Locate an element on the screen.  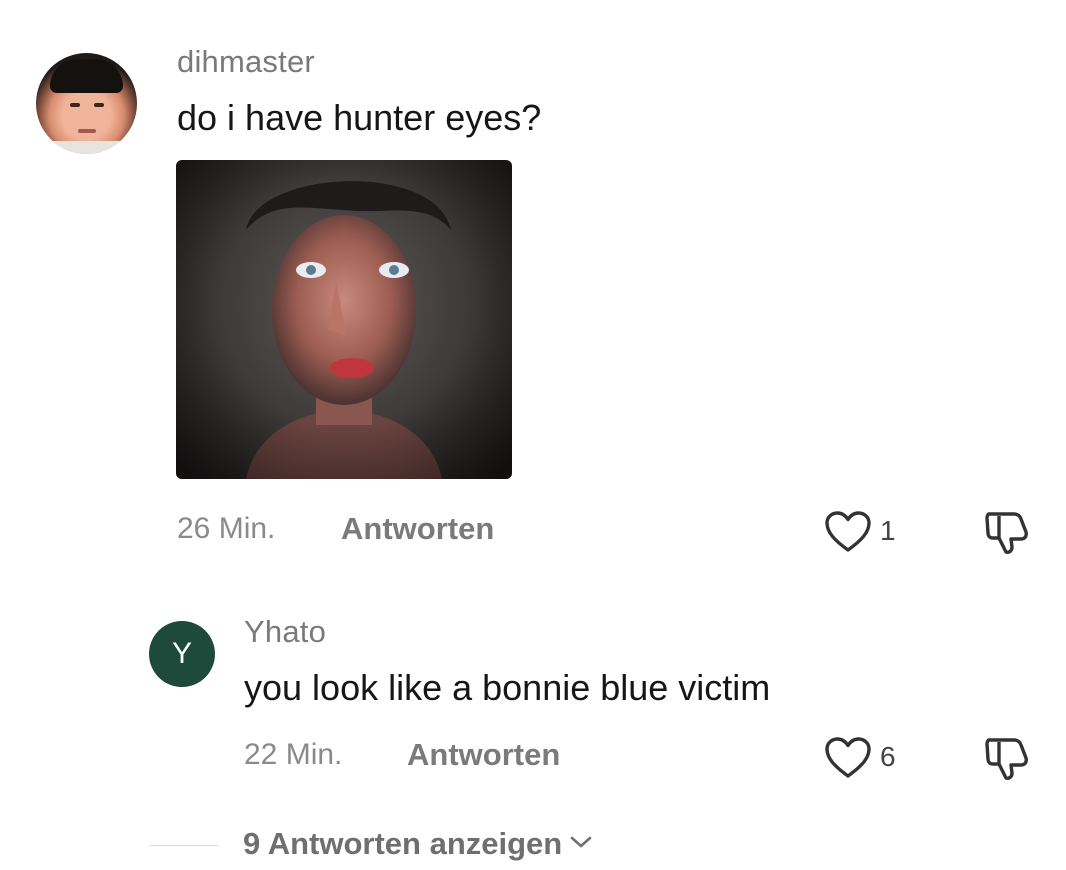
comment-photo is located at coordinates (344, 319).